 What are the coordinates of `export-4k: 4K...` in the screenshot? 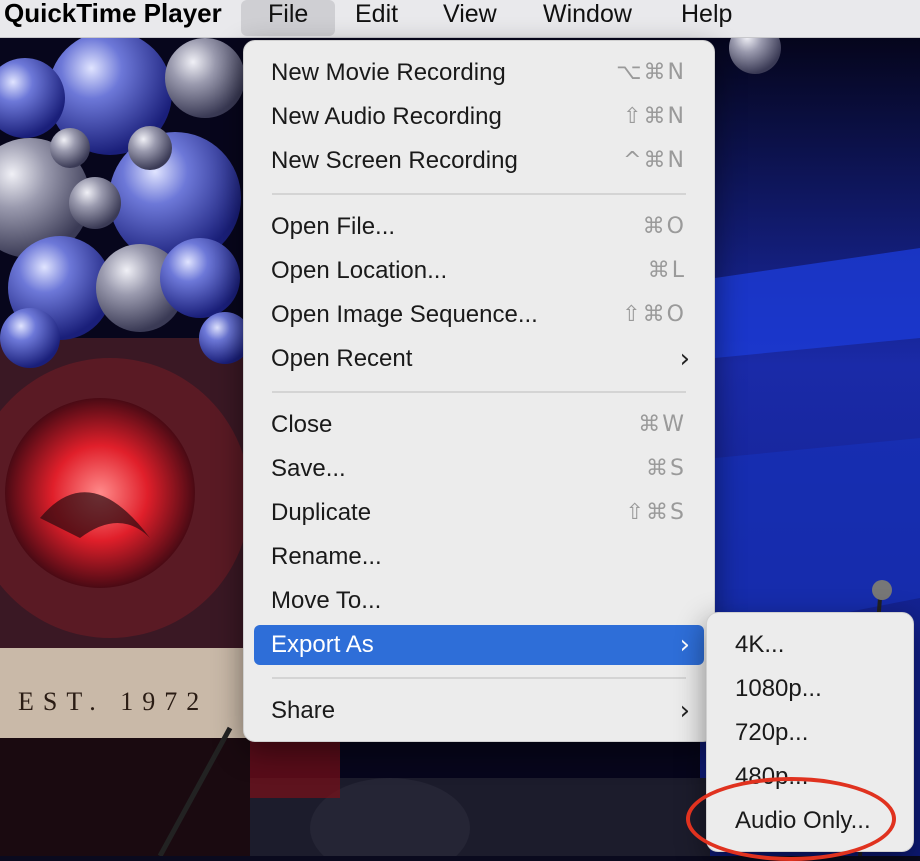 It's located at (810, 645).